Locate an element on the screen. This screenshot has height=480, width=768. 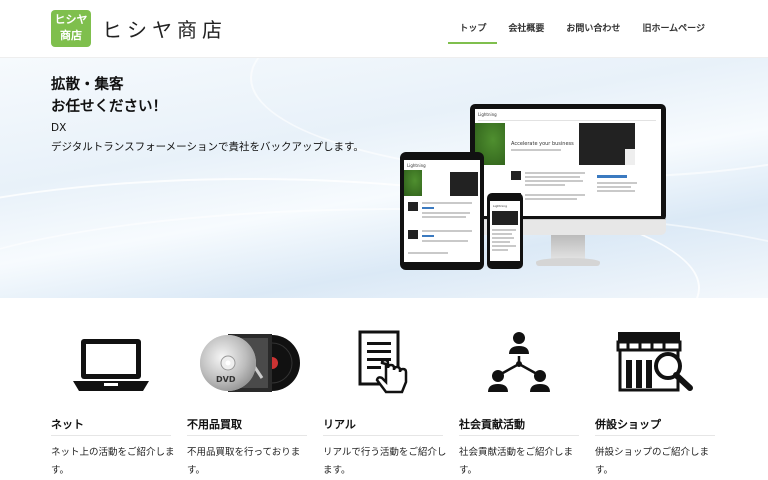
phone-mockup: Lightning is located at coordinates (505, 231).